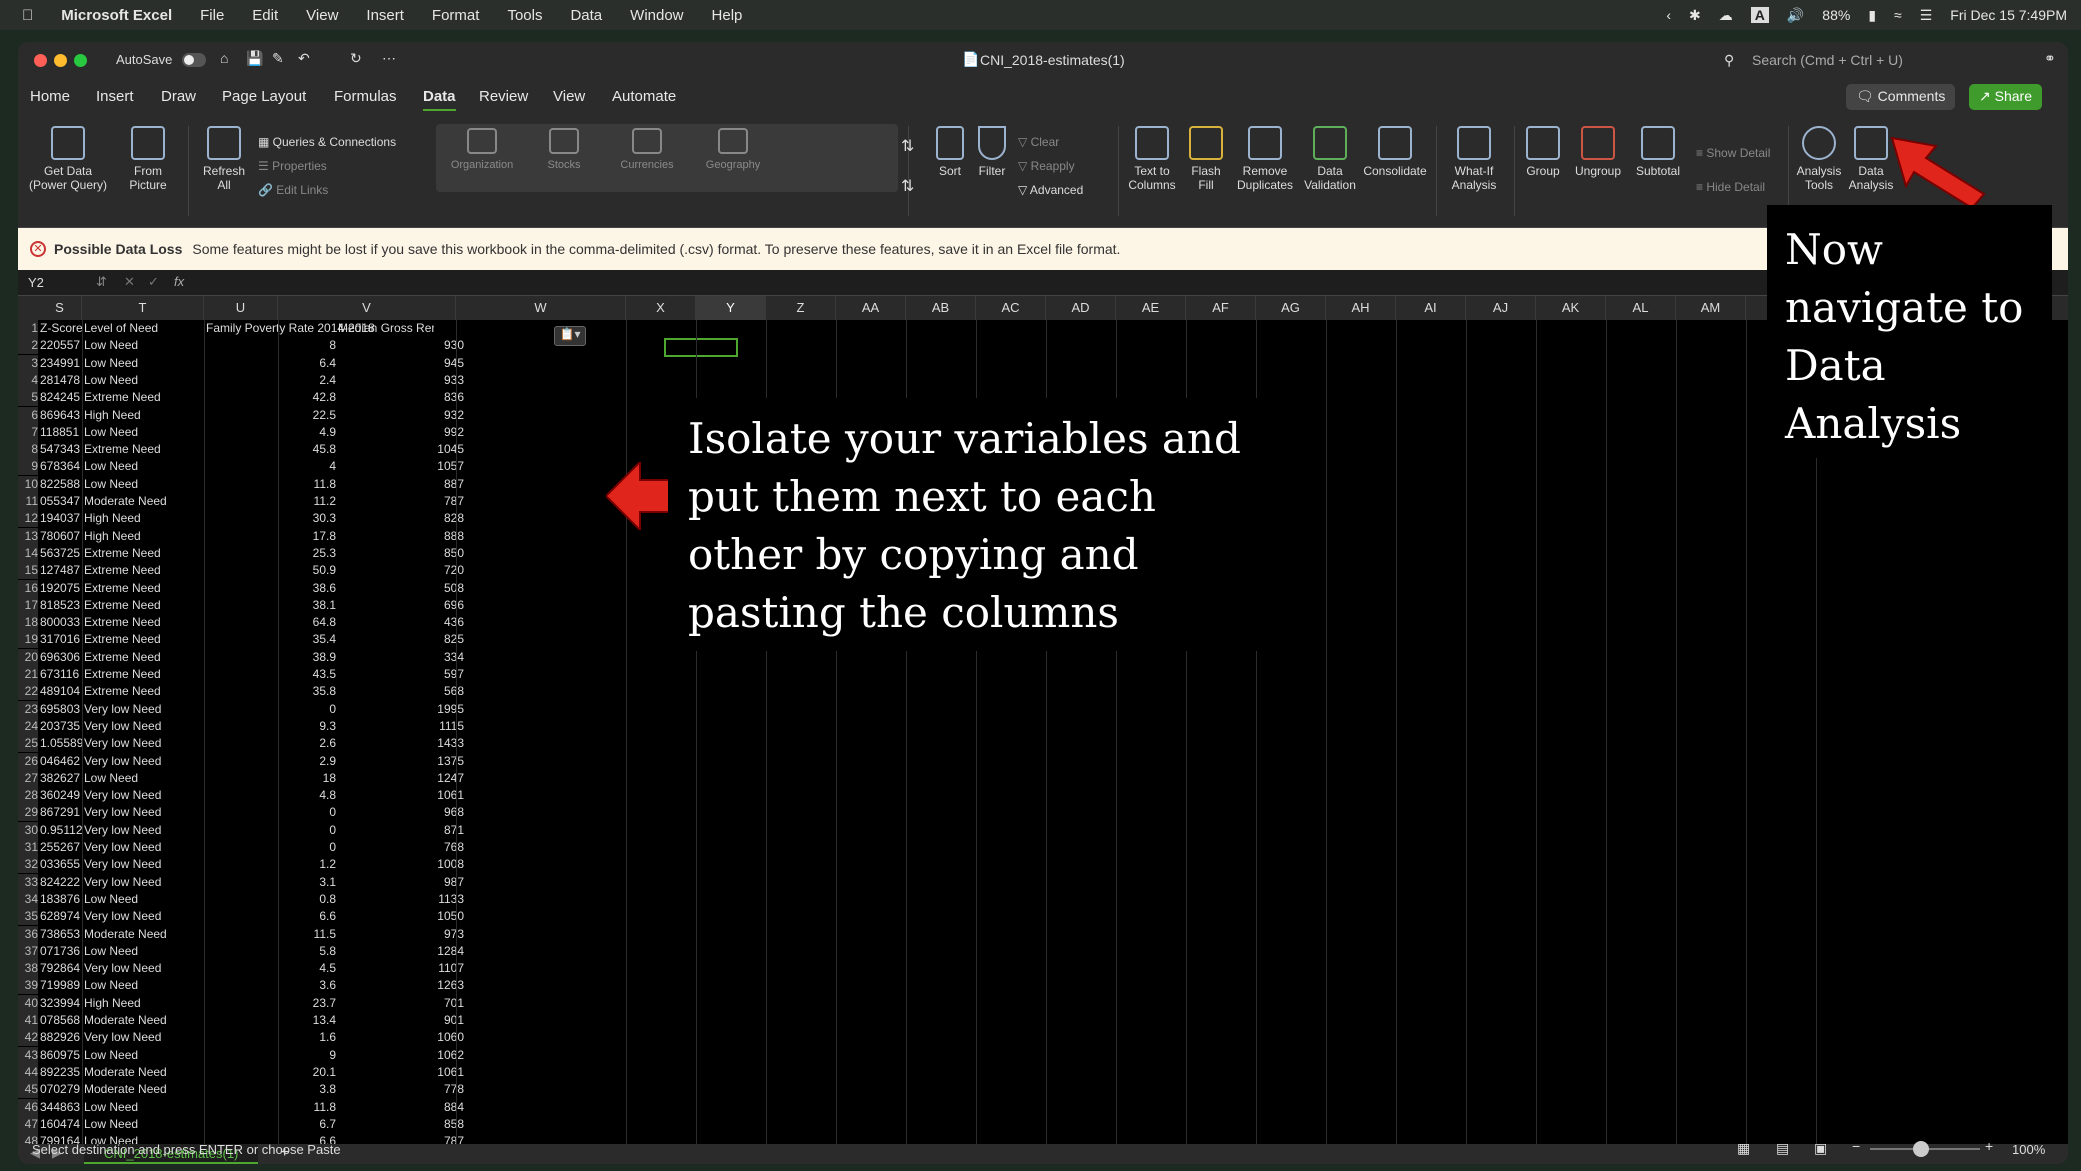 The height and width of the screenshot is (1171, 2081). Describe the element at coordinates (401, 985) in the screenshot. I see `cell-median-rent: 1263` at that location.